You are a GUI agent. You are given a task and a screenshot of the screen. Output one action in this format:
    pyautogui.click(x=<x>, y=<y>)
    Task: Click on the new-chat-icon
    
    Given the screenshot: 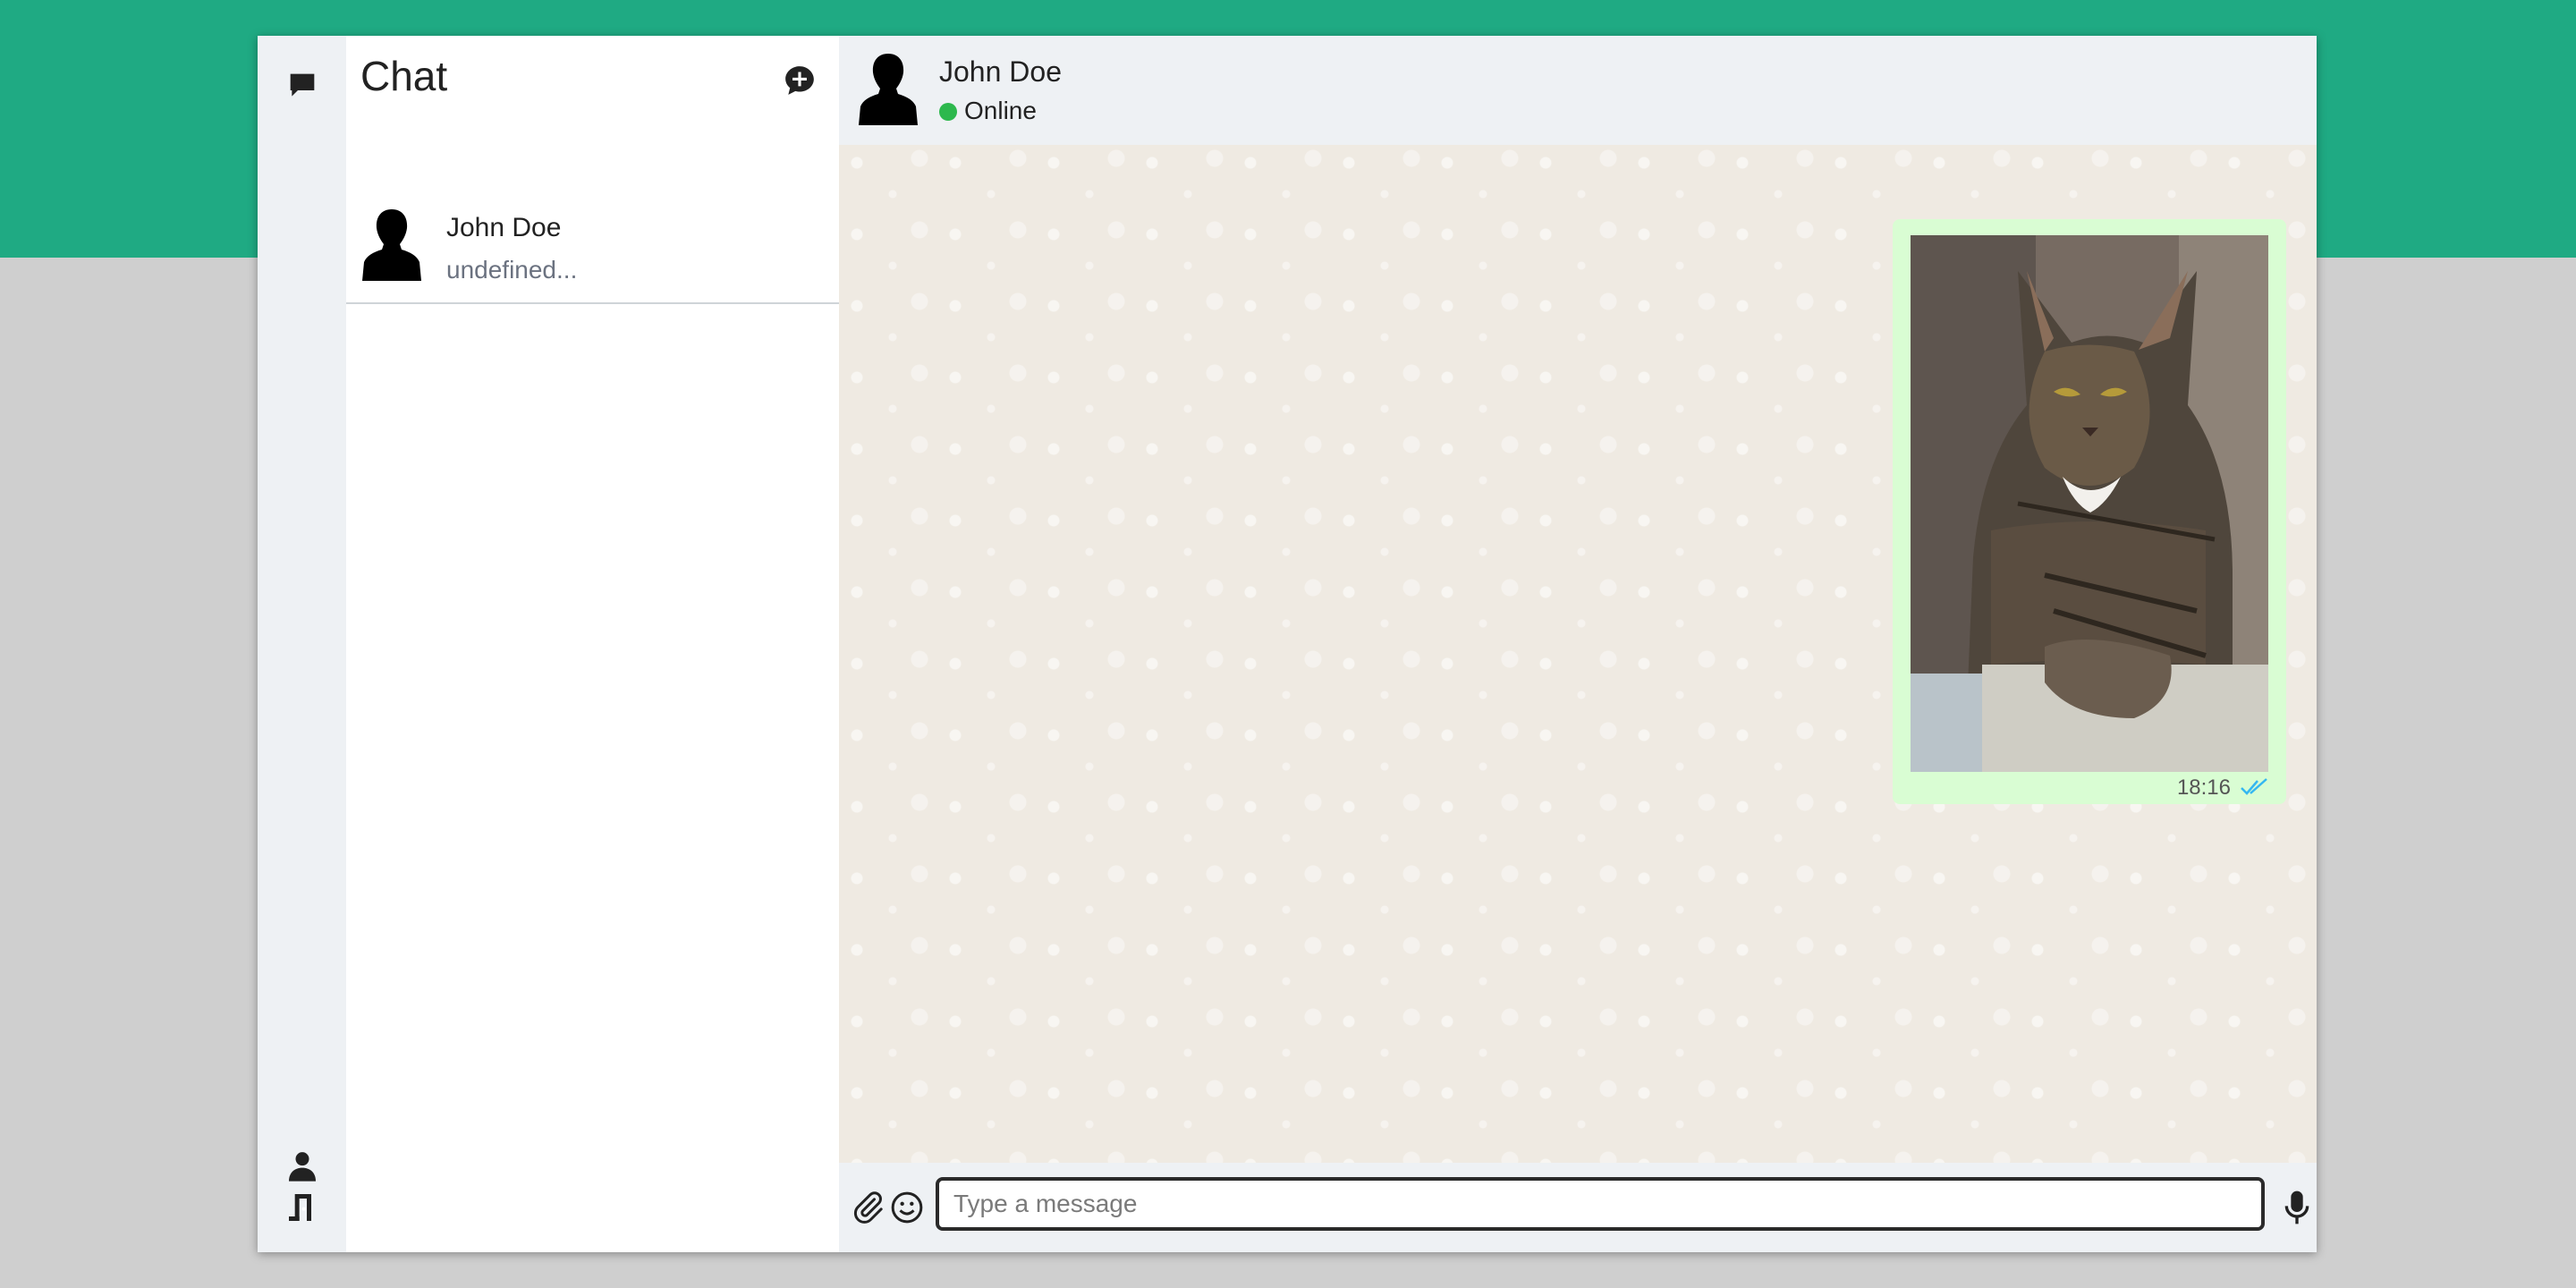 What is the action you would take?
    pyautogui.click(x=800, y=80)
    